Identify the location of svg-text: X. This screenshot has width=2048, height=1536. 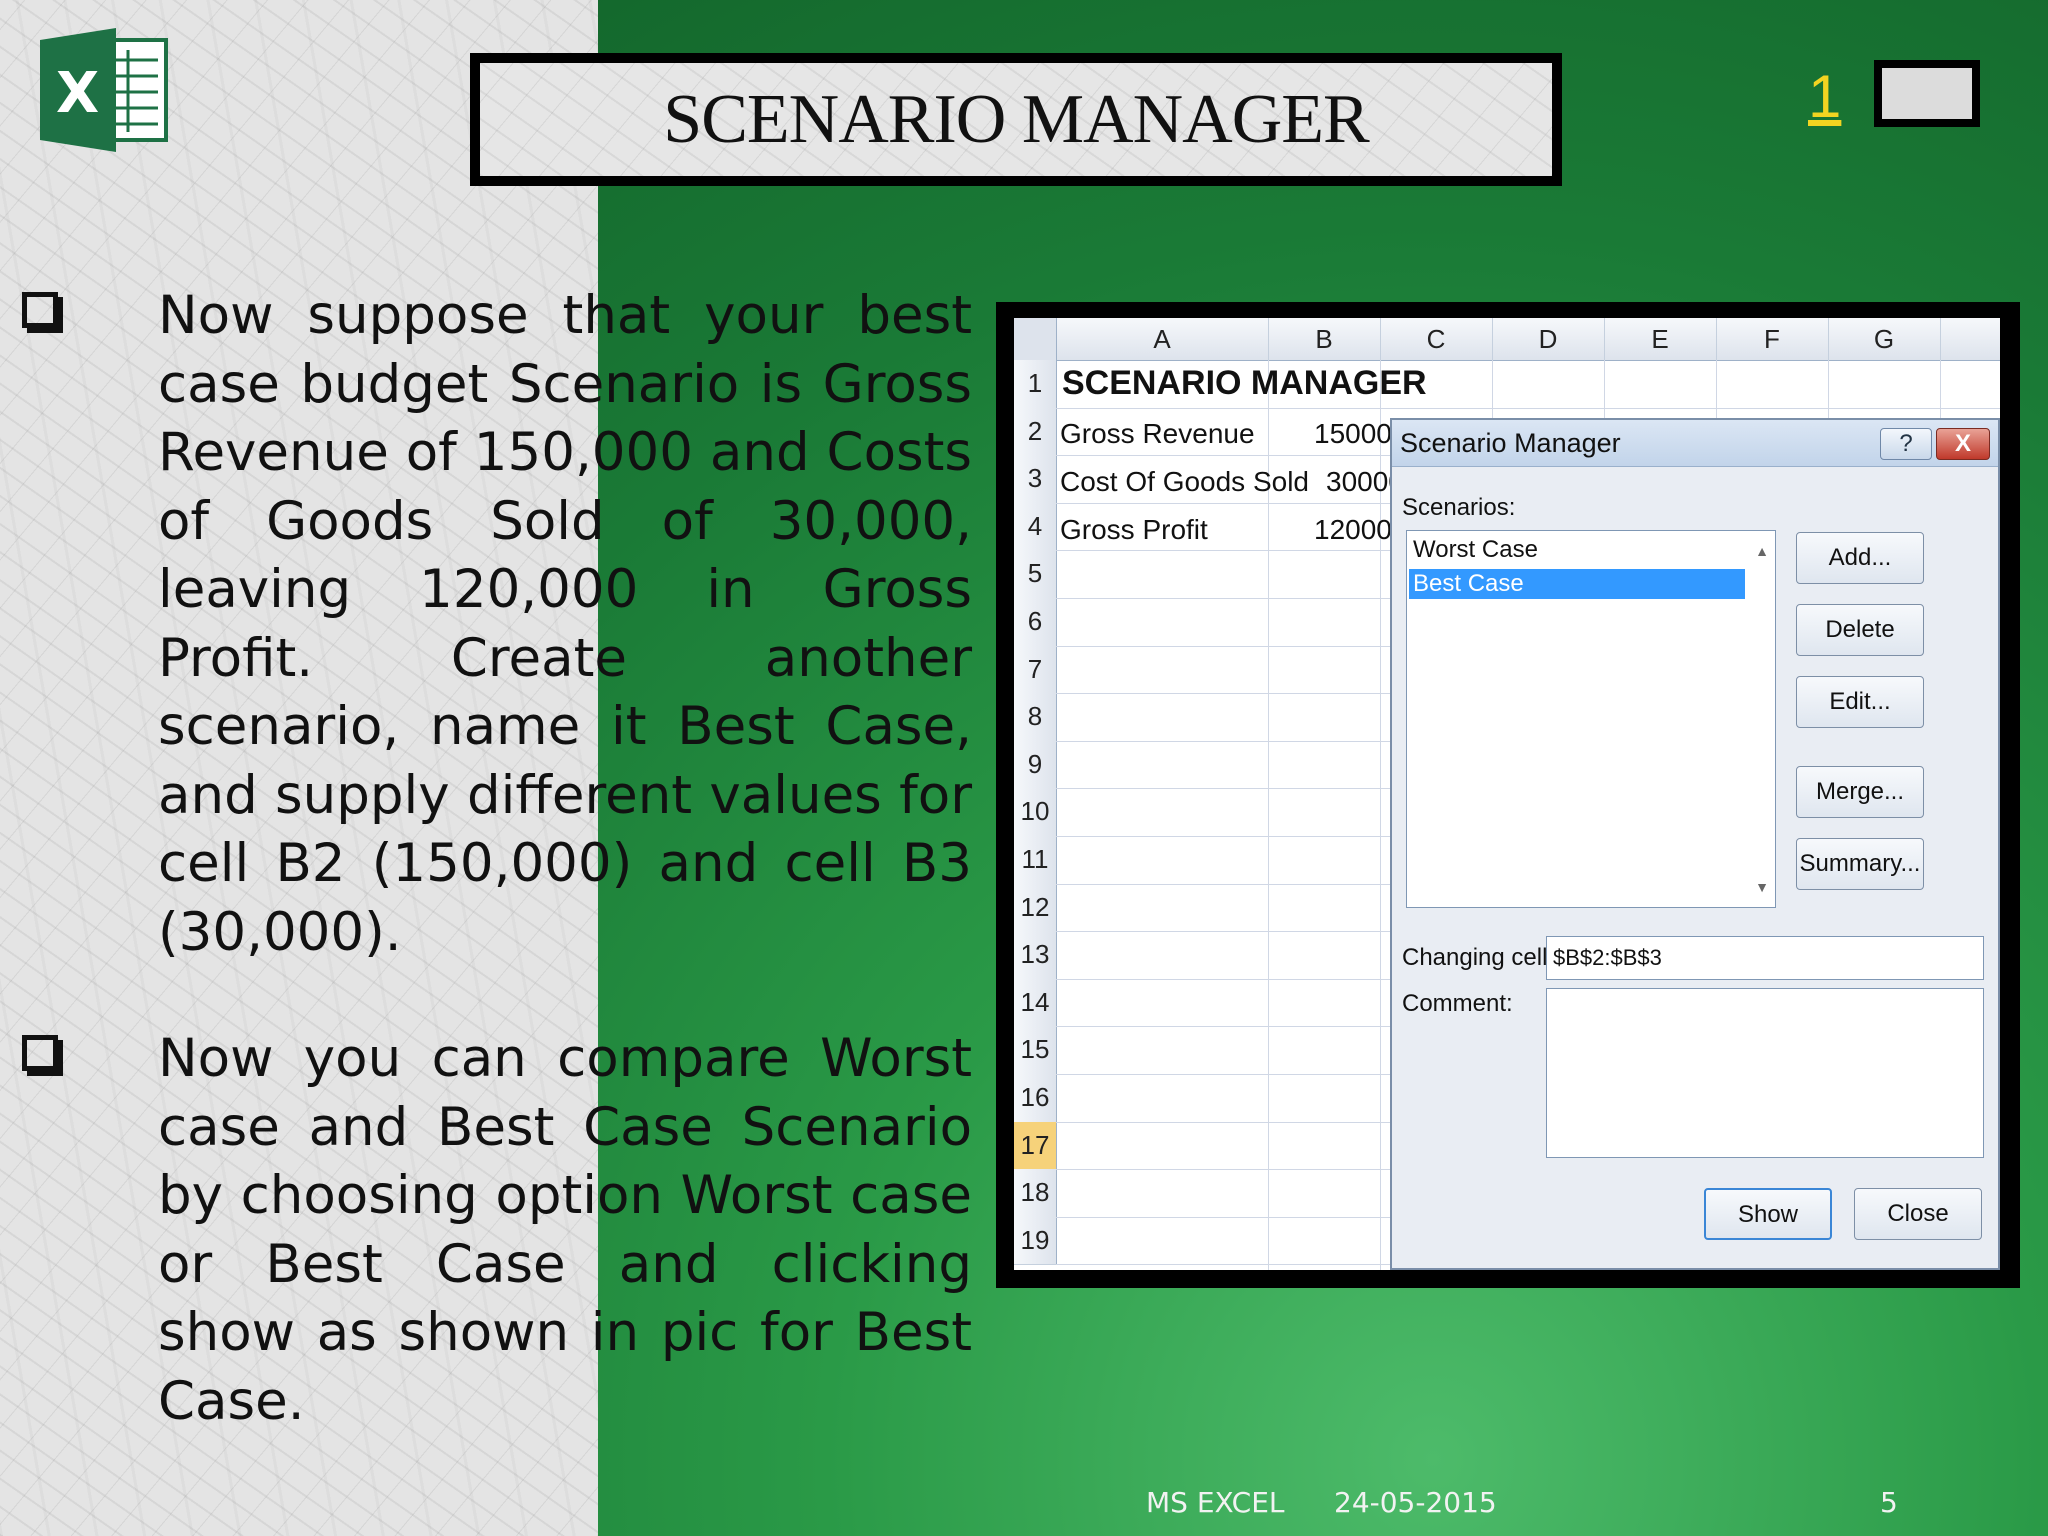
(77, 93).